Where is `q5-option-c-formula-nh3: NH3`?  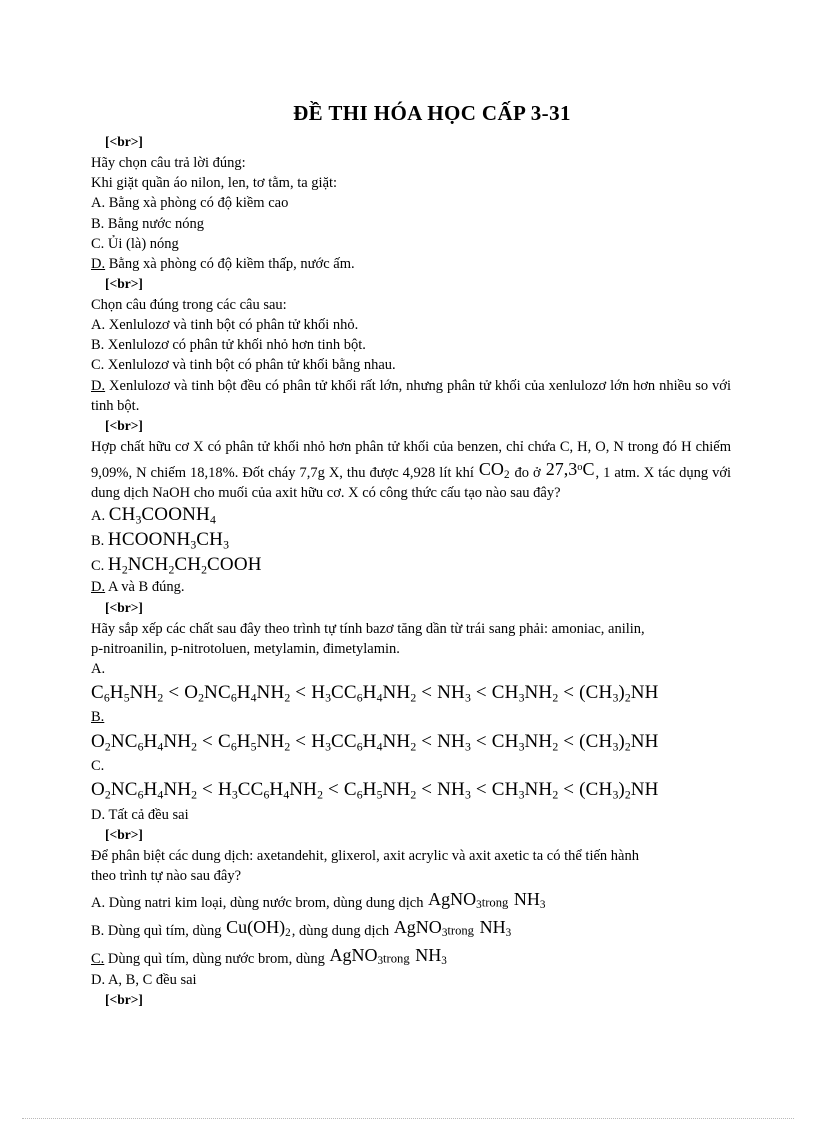
q5-option-c-formula-nh3: NH3 is located at coordinates (431, 956).